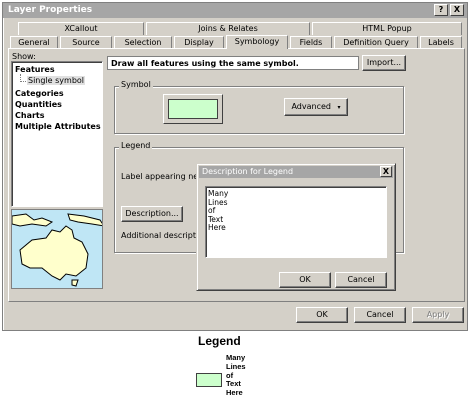 This screenshot has height=420, width=474. Describe the element at coordinates (219, 341) in the screenshot. I see `legend-title: Legend` at that location.